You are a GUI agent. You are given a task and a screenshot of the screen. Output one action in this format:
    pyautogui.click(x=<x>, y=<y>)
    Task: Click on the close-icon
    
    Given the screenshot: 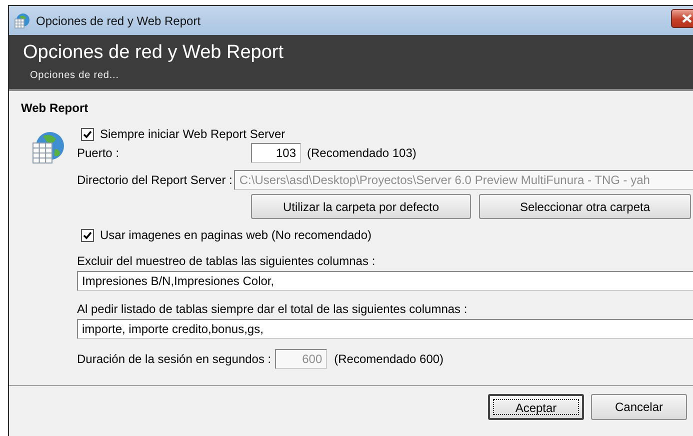 What is the action you would take?
    pyautogui.click(x=687, y=18)
    